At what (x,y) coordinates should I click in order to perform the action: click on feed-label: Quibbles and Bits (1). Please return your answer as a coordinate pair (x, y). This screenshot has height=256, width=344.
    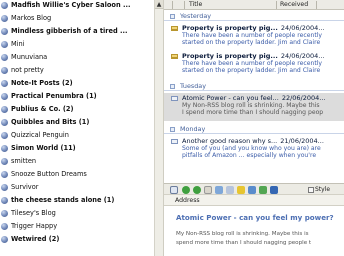
    Looking at the image, I should click on (50, 122).